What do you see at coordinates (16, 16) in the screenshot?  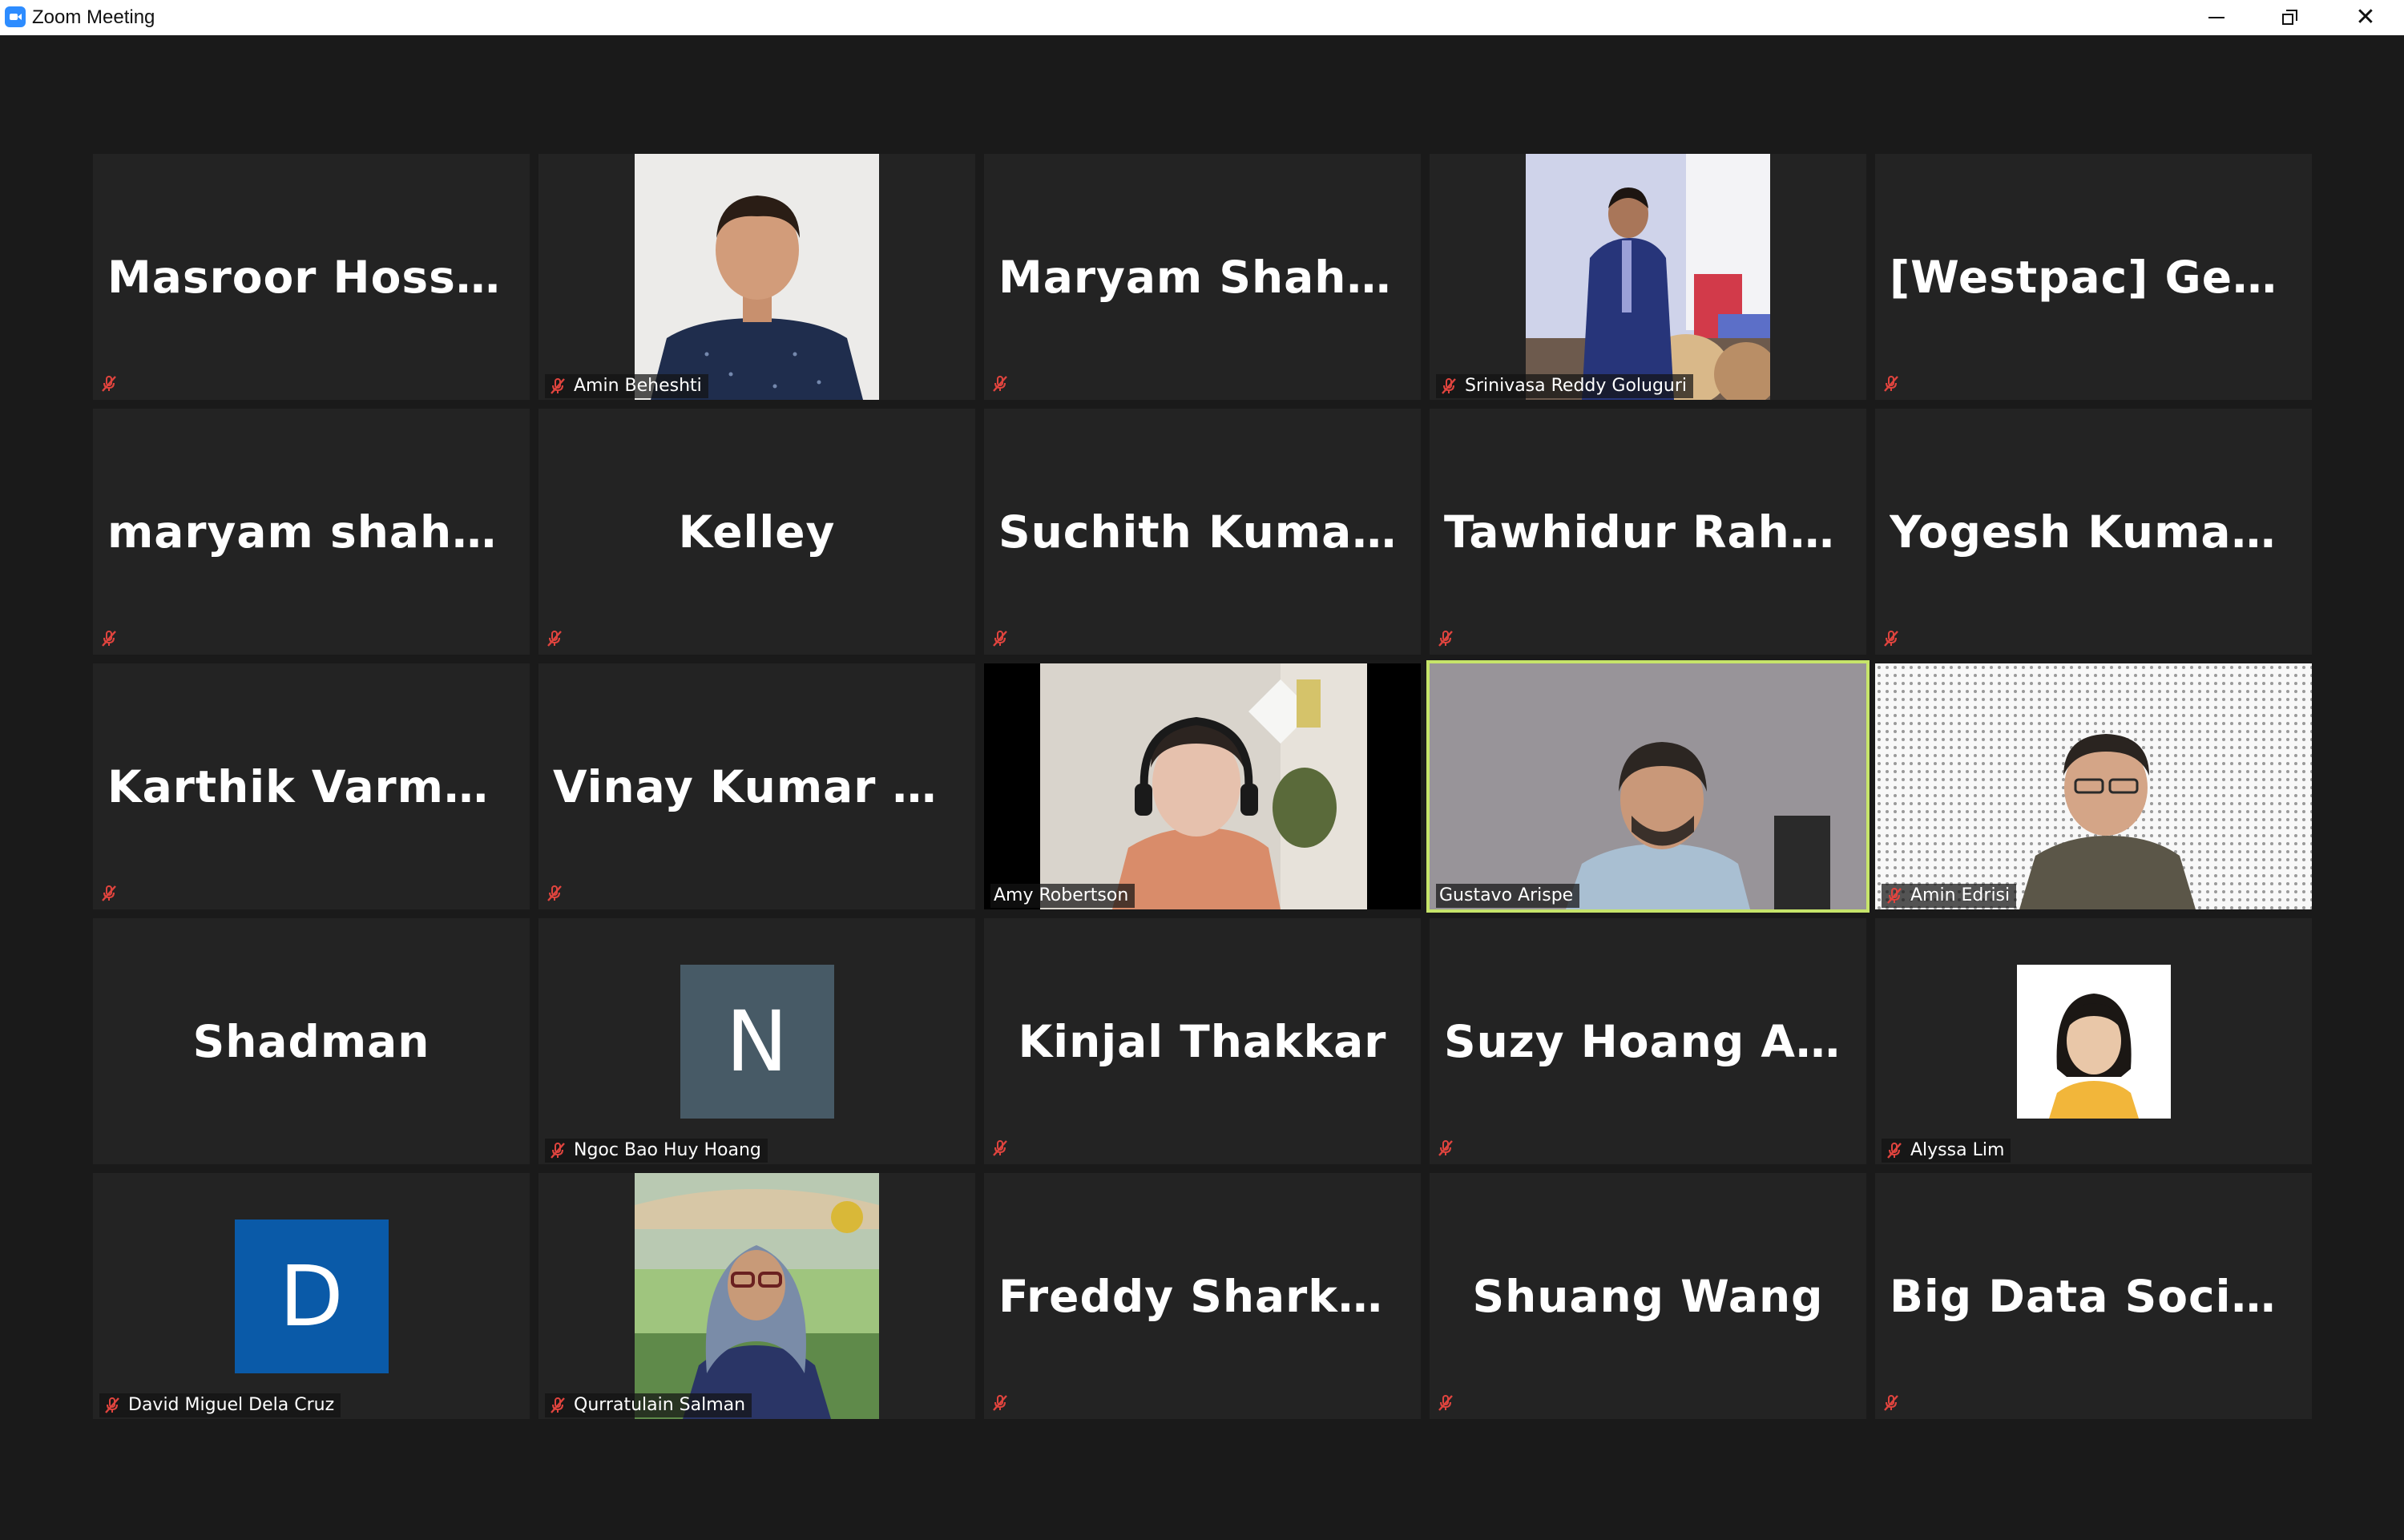 I see `zoom-app-icon` at bounding box center [16, 16].